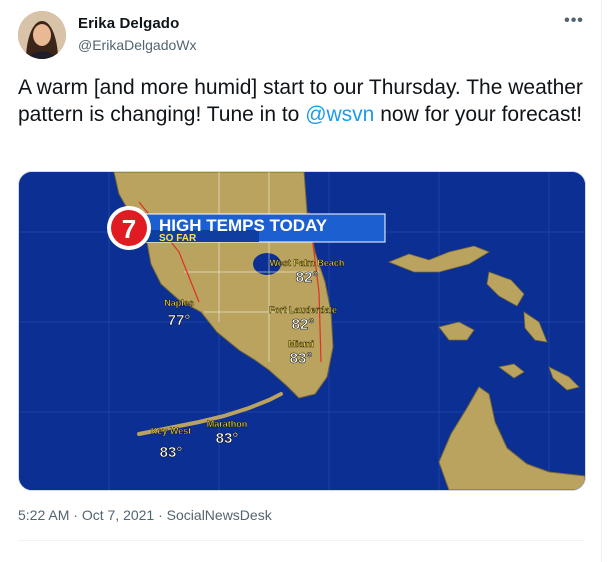 The height and width of the screenshot is (562, 613). I want to click on tweet-metadata: 5:22 AM · Oct 7, 2021 · SocialNewsDesk, so click(145, 515).